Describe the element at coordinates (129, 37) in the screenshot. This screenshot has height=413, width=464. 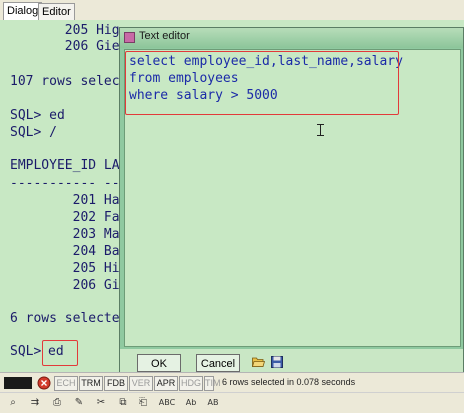
I see `text-editor-app-icon` at that location.